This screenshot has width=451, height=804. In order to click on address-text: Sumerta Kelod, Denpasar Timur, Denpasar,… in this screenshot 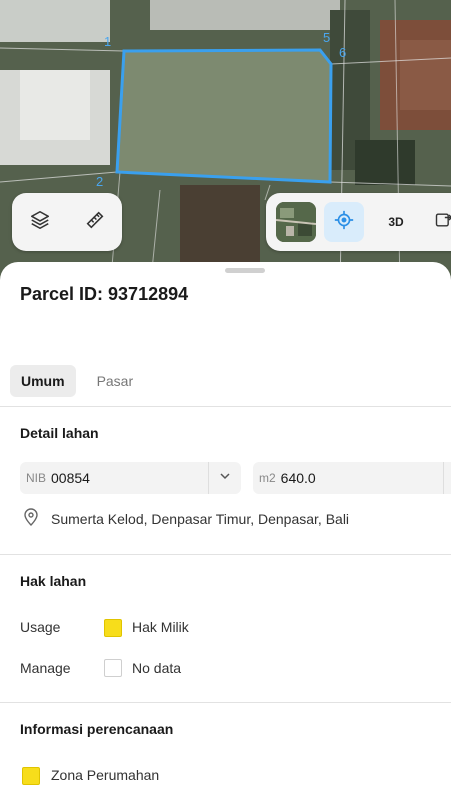, I will do `click(200, 518)`.